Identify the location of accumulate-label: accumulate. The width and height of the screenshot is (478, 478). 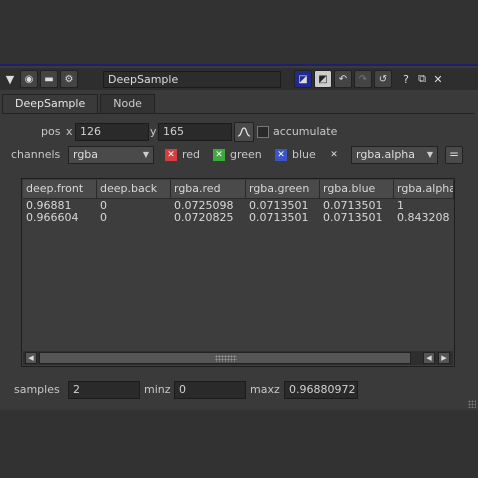
(305, 131).